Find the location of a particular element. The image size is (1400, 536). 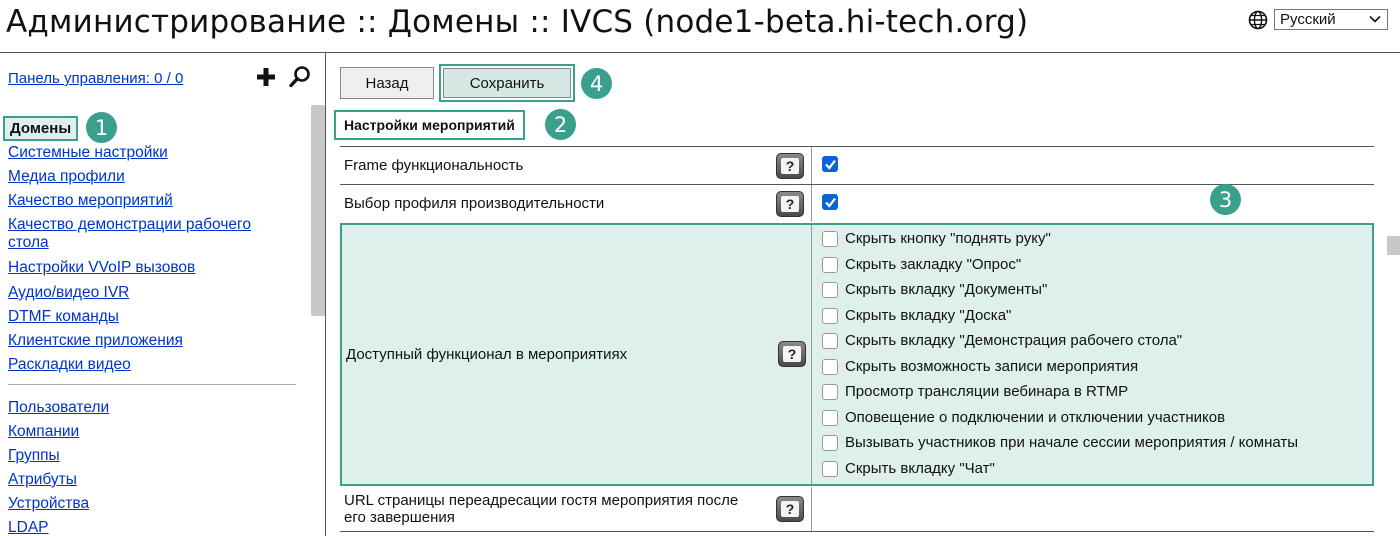

language-select: Русский is located at coordinates (1331, 19).